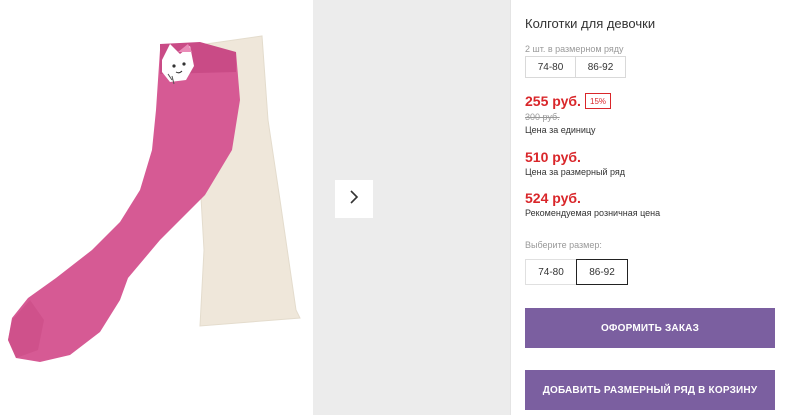  What do you see at coordinates (510, 207) in the screenshot?
I see `panel-divider` at bounding box center [510, 207].